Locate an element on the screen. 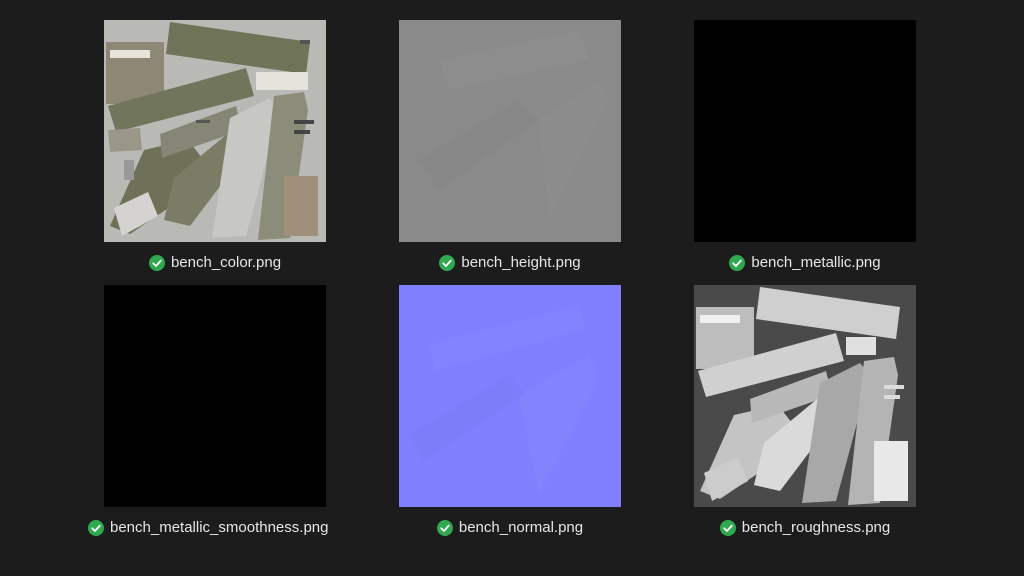 This screenshot has width=1024, height=576. thumbnail-bench-metallic is located at coordinates (805, 131).